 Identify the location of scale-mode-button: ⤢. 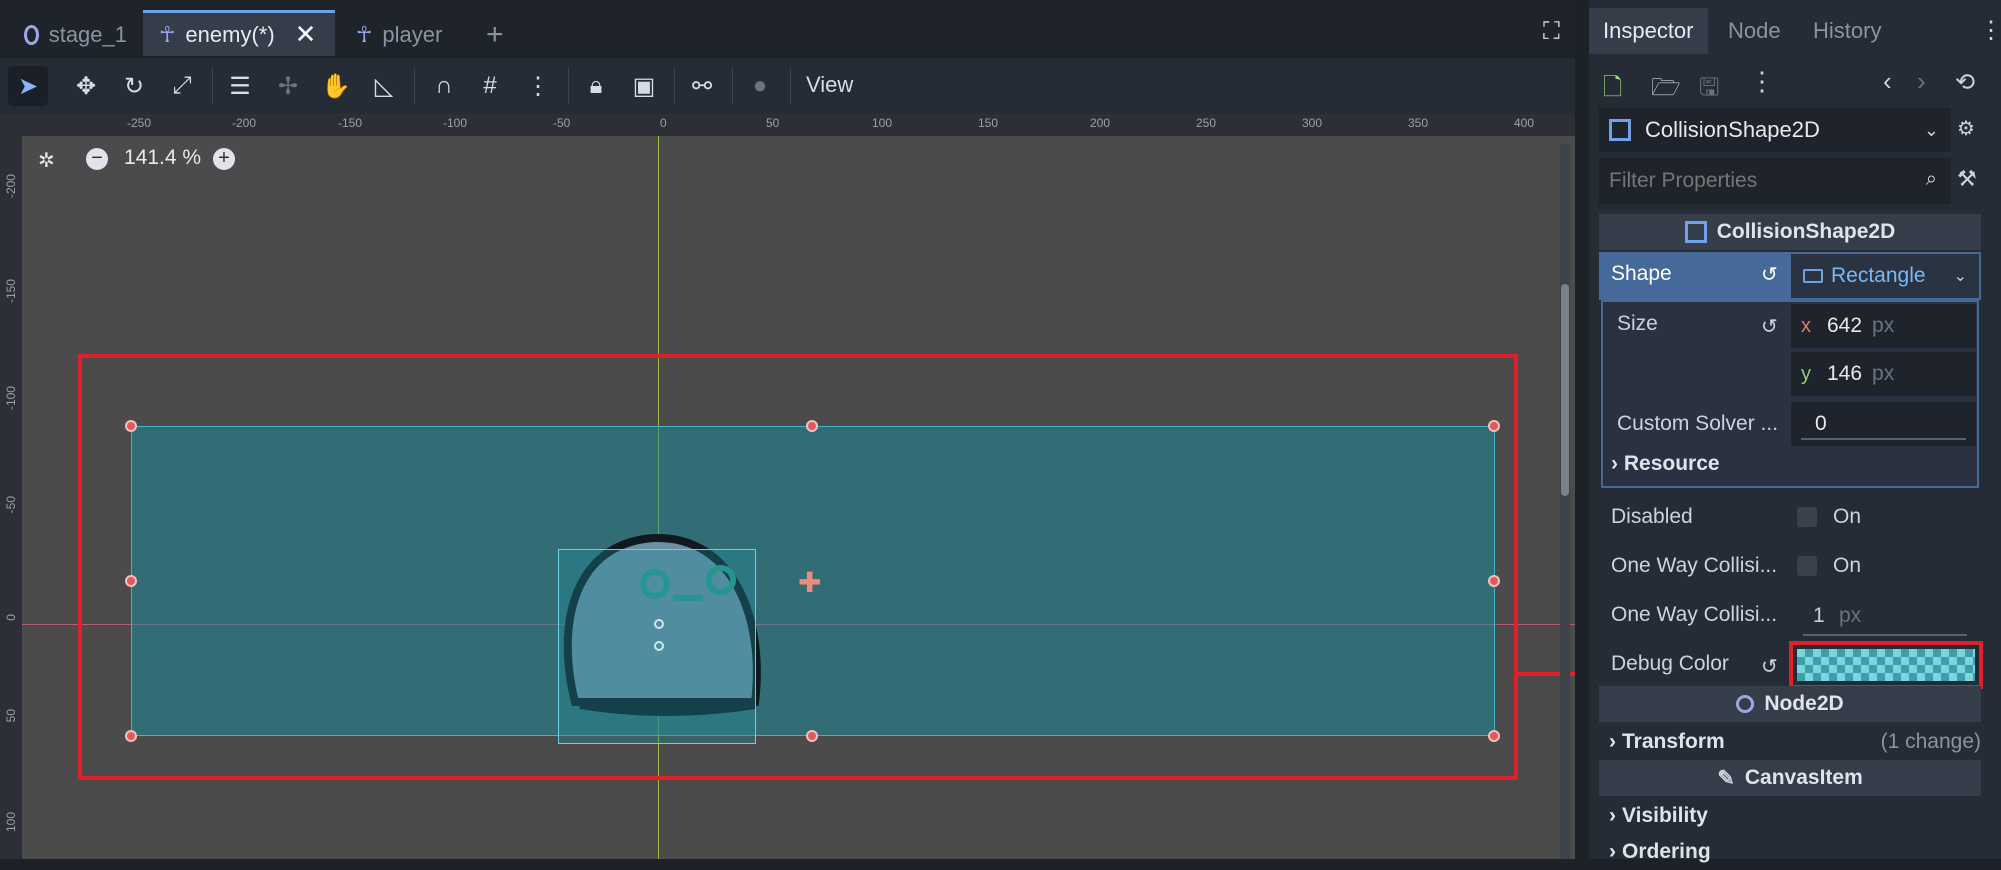
(182, 86).